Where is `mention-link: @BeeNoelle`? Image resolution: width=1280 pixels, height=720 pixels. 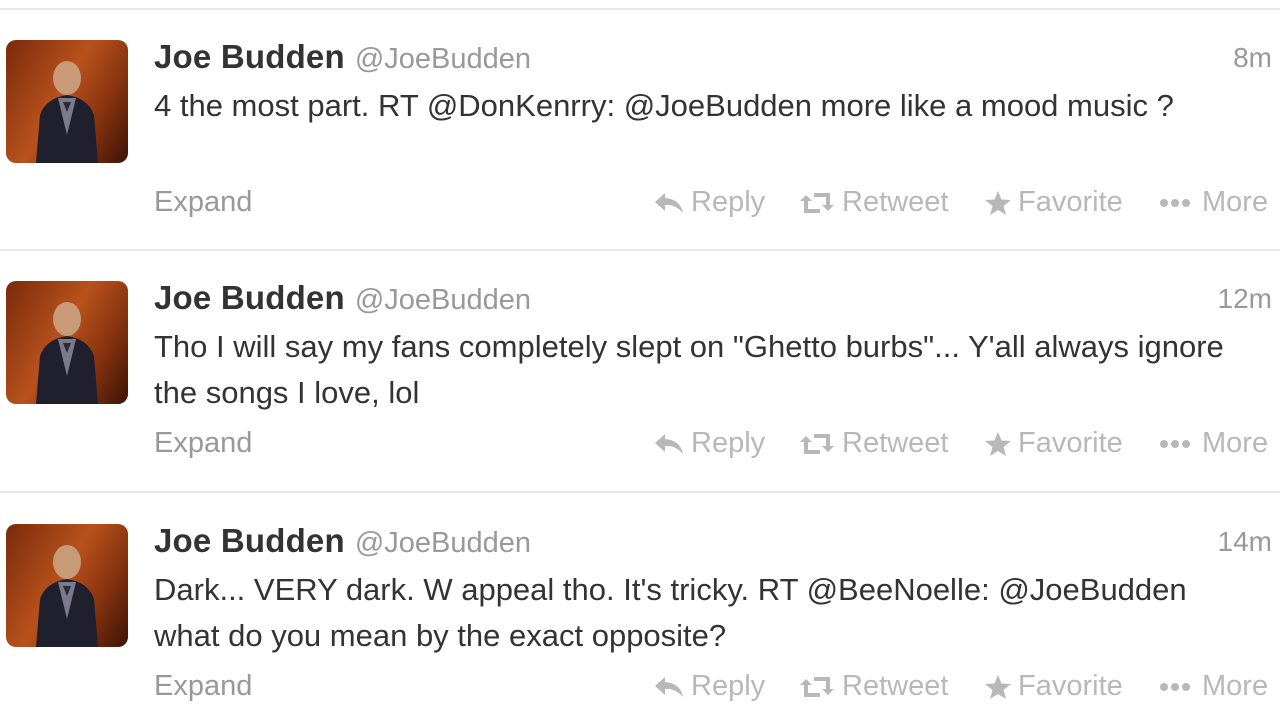
mention-link: @BeeNoelle is located at coordinates (894, 589).